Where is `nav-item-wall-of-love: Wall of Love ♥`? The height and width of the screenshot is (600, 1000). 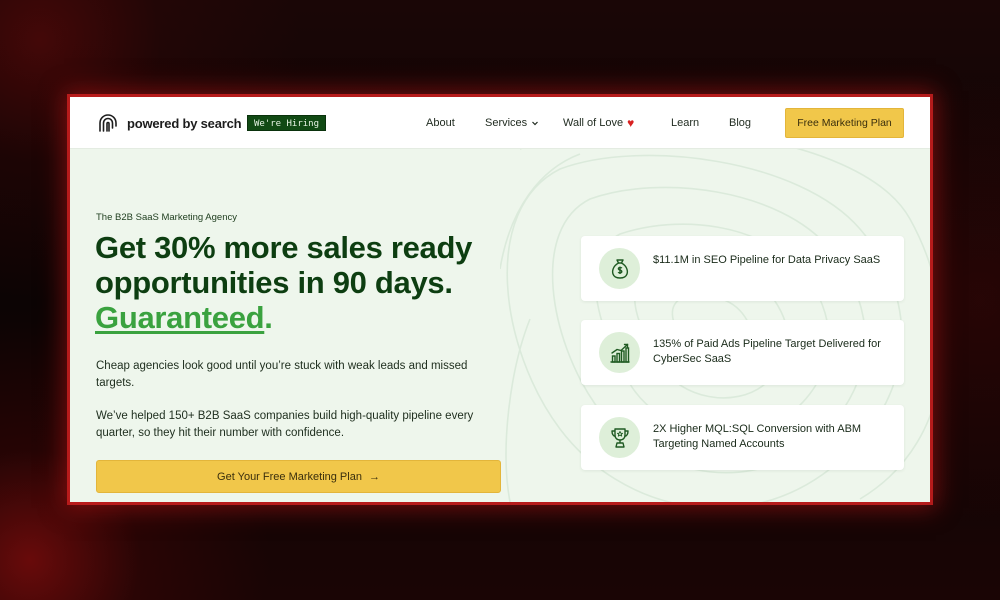
nav-item-wall-of-love: Wall of Love ♥ is located at coordinates (598, 123).